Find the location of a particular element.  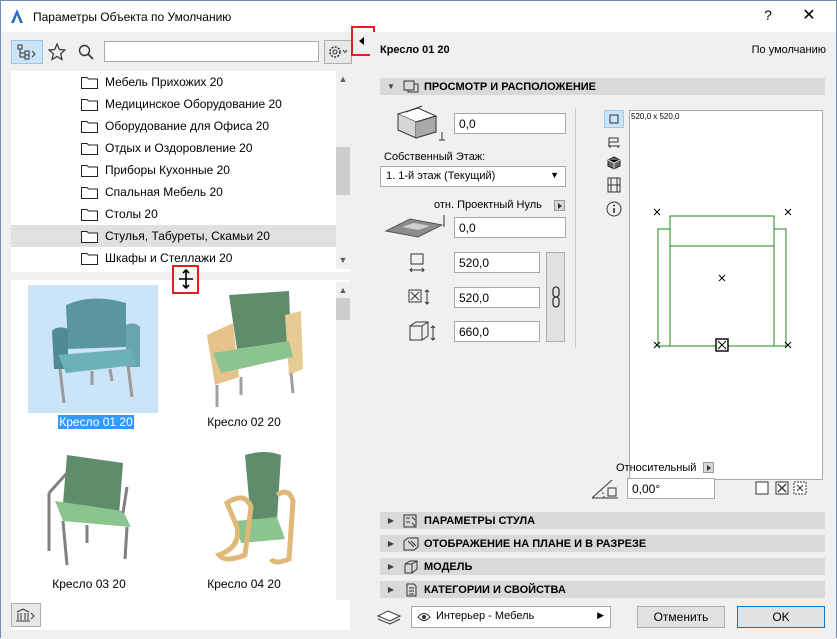

depth-field: 520,0 is located at coordinates (497, 297).